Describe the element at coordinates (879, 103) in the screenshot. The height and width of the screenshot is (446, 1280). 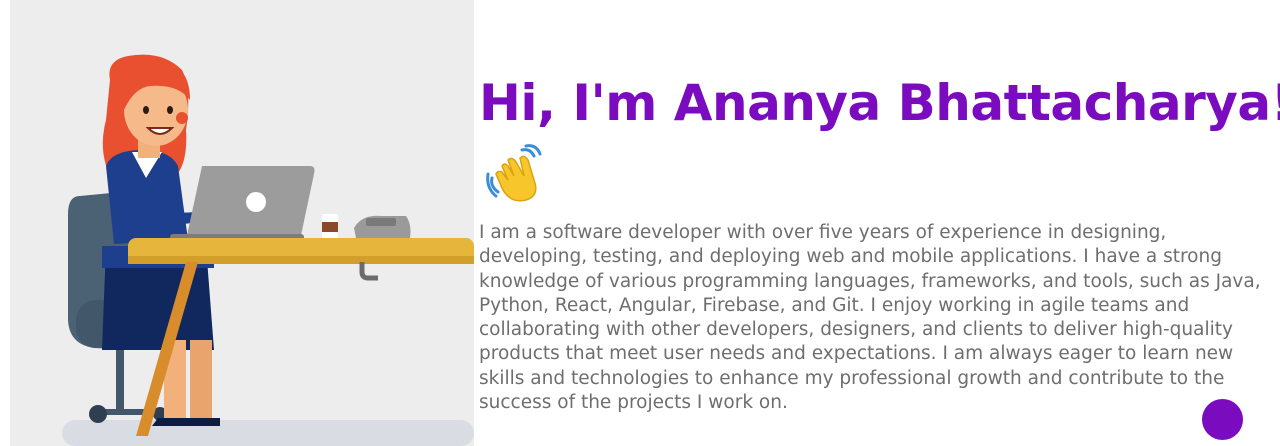
I see `page-title: Hi, I'm Ananya Bhattacharya!` at that location.